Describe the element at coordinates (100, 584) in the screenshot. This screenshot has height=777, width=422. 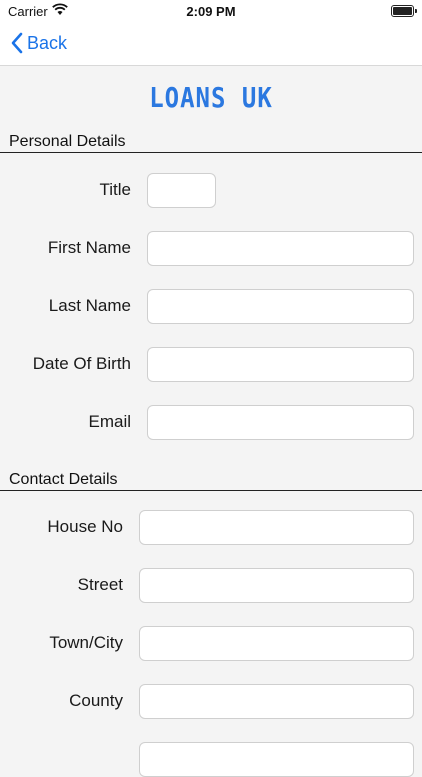
I see `street-label: Street` at that location.